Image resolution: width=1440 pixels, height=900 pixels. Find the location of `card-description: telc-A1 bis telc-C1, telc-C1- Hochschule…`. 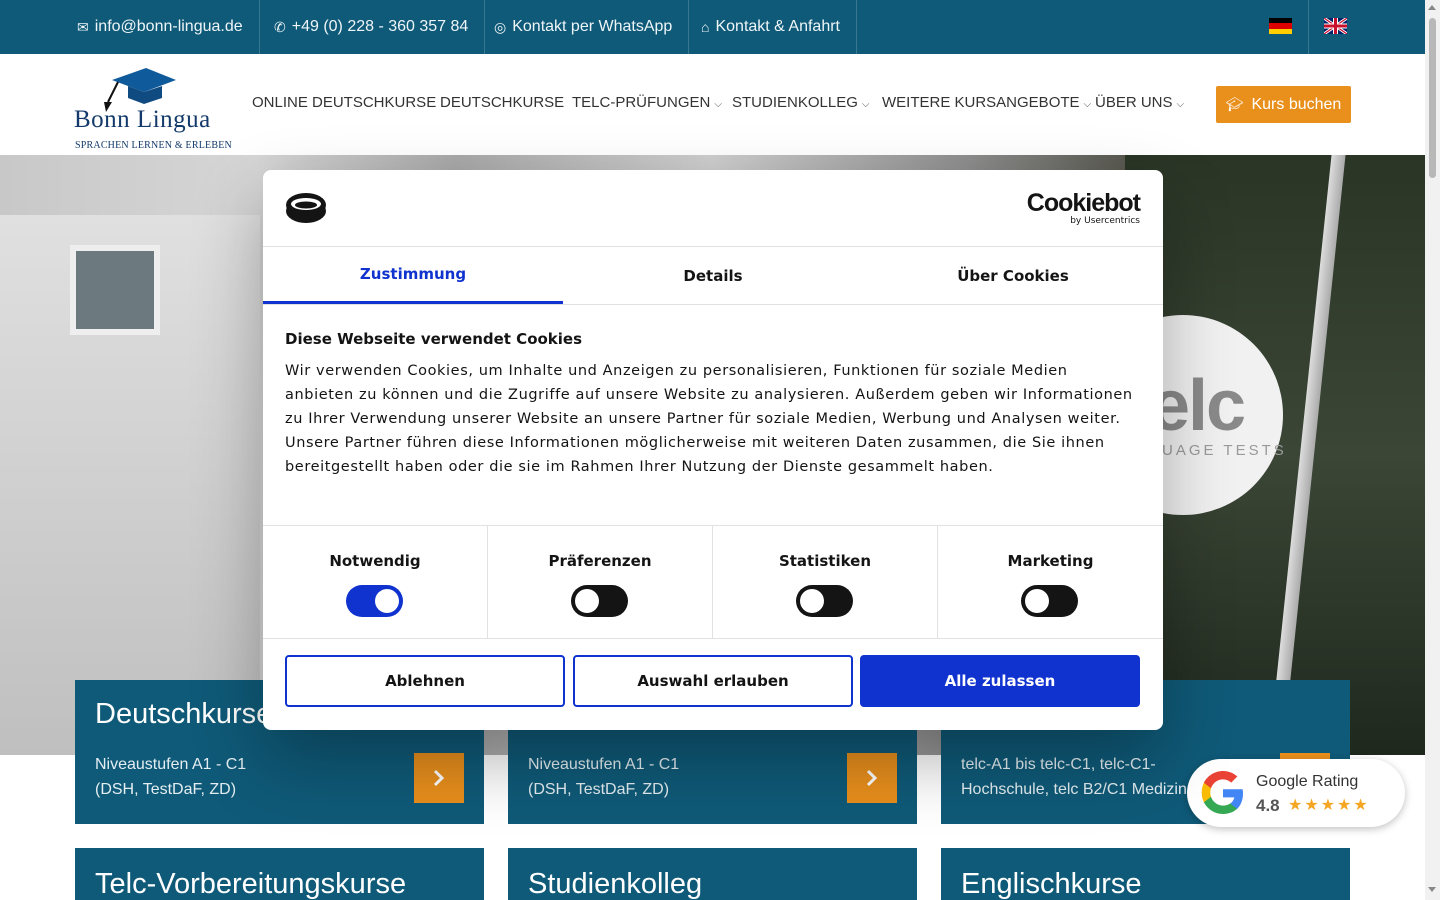

card-description: telc-A1 bis telc-C1, telc-C1- Hochschule… is located at coordinates (1074, 777).